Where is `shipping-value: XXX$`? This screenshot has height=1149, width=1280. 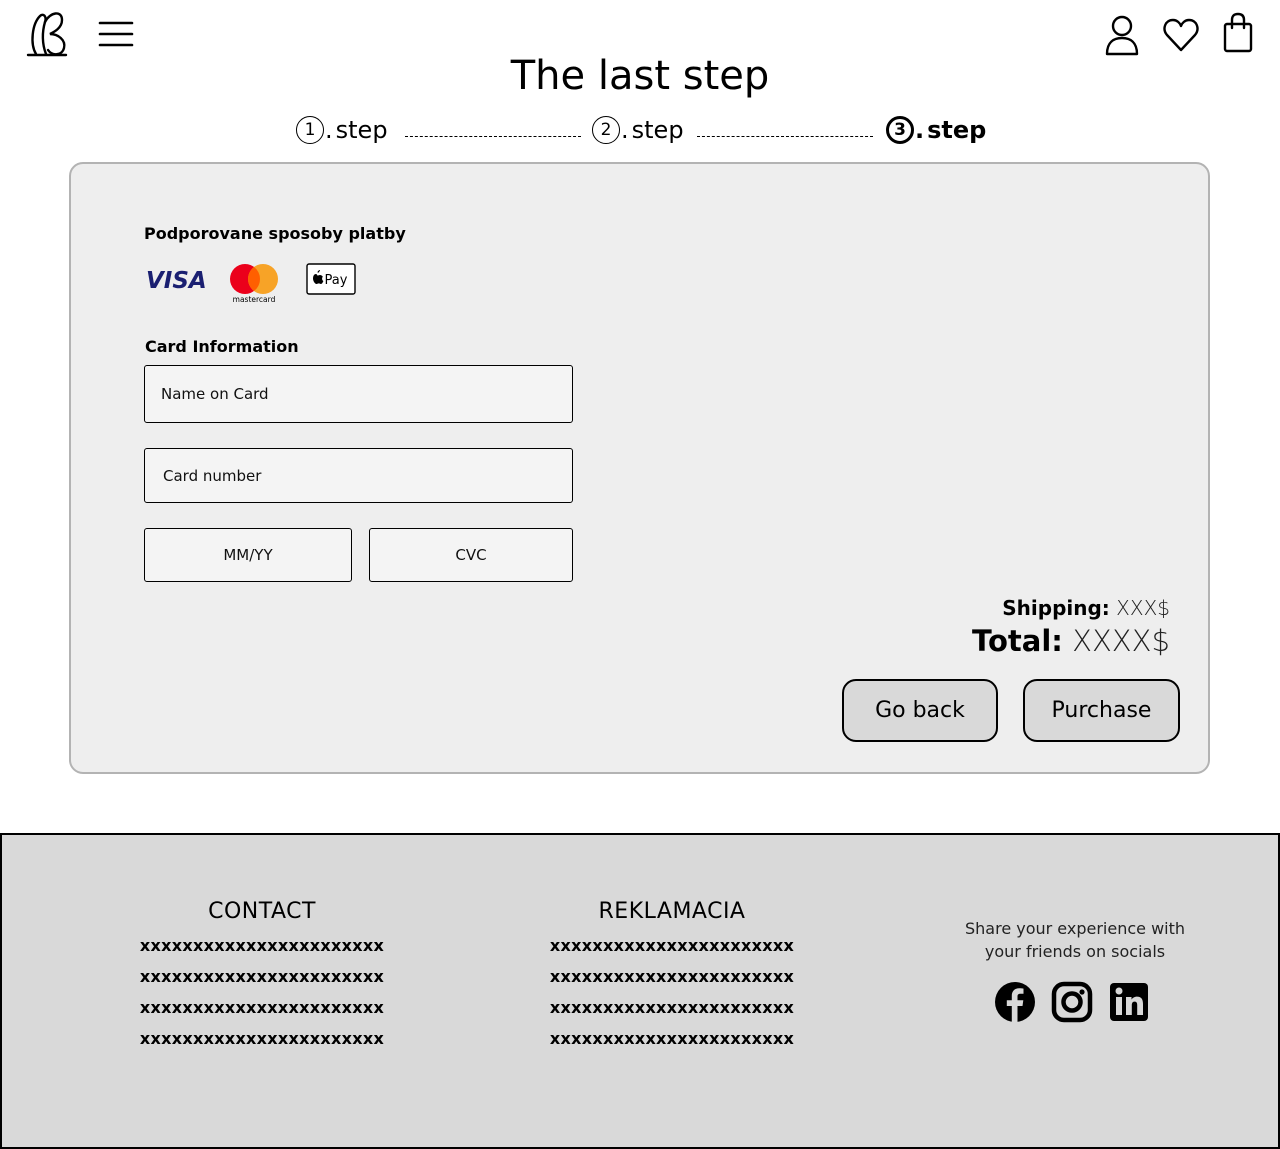 shipping-value: XXX$ is located at coordinates (1143, 608).